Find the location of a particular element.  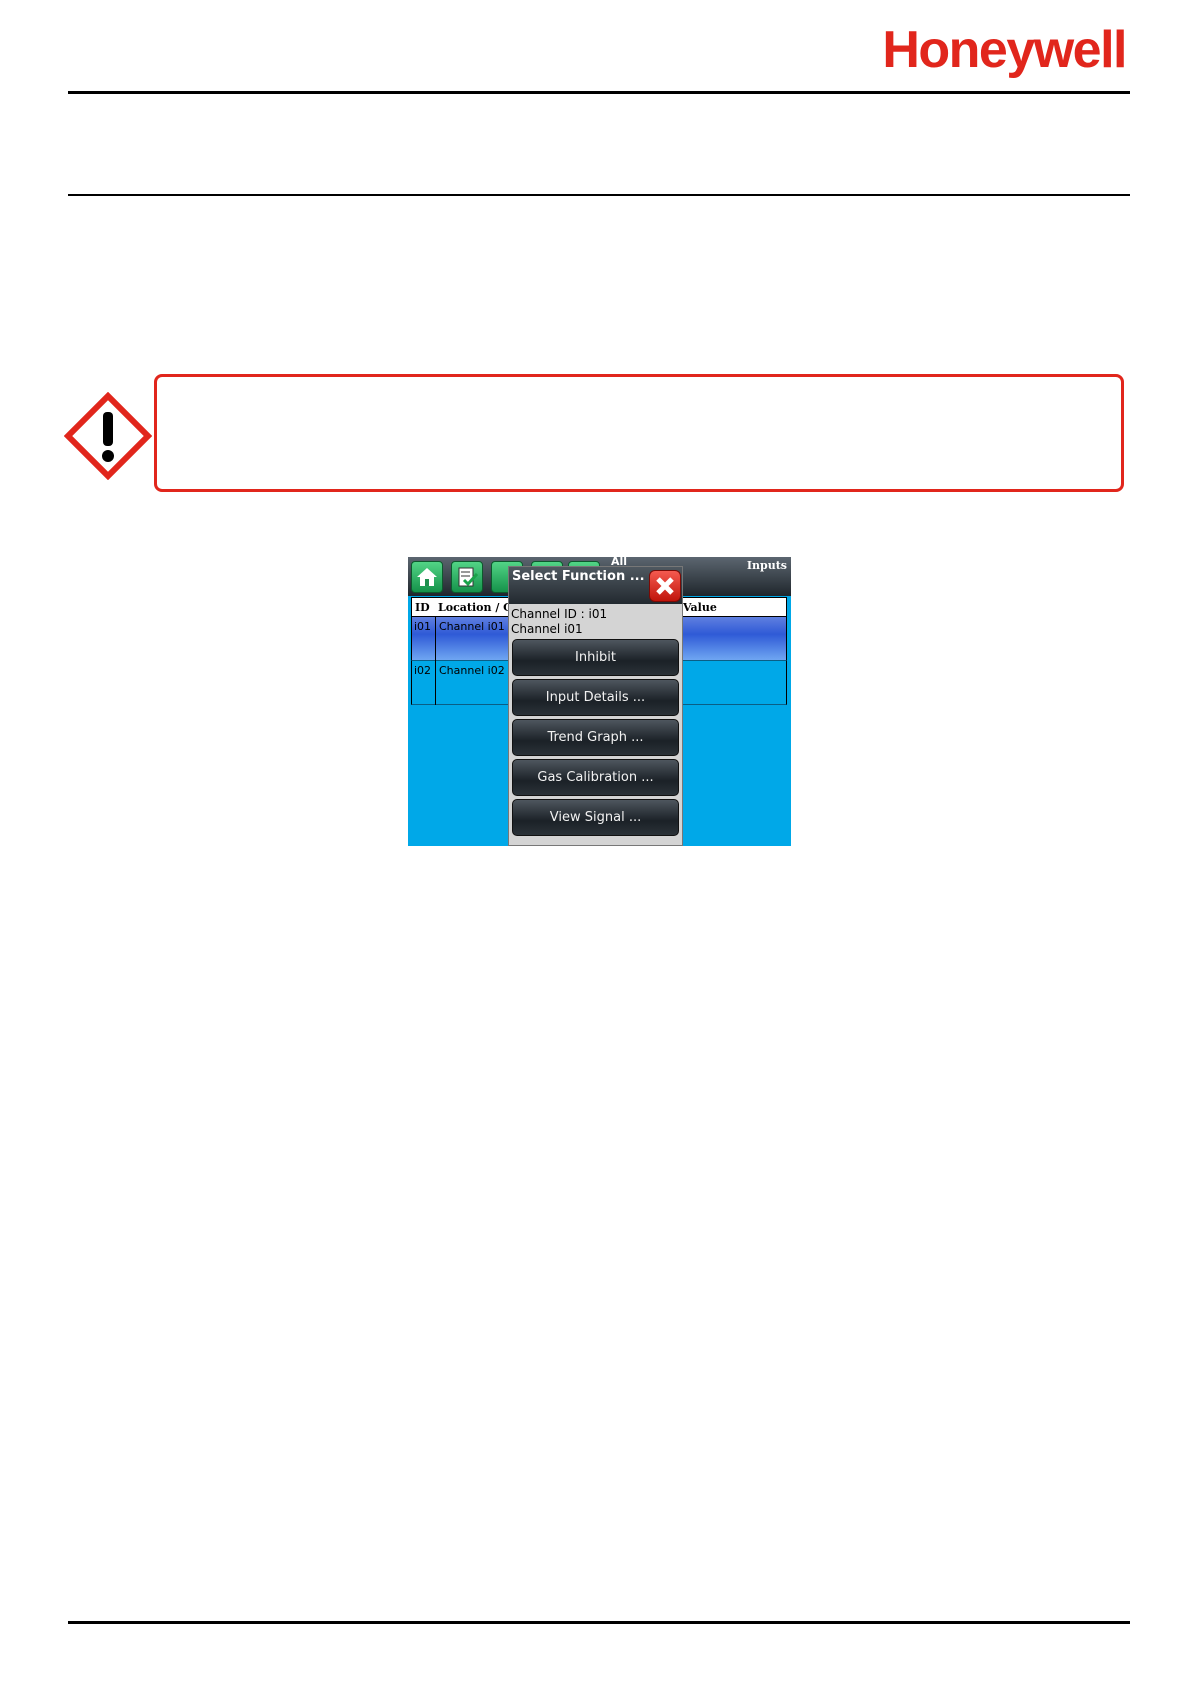

section-rule is located at coordinates (599, 195).